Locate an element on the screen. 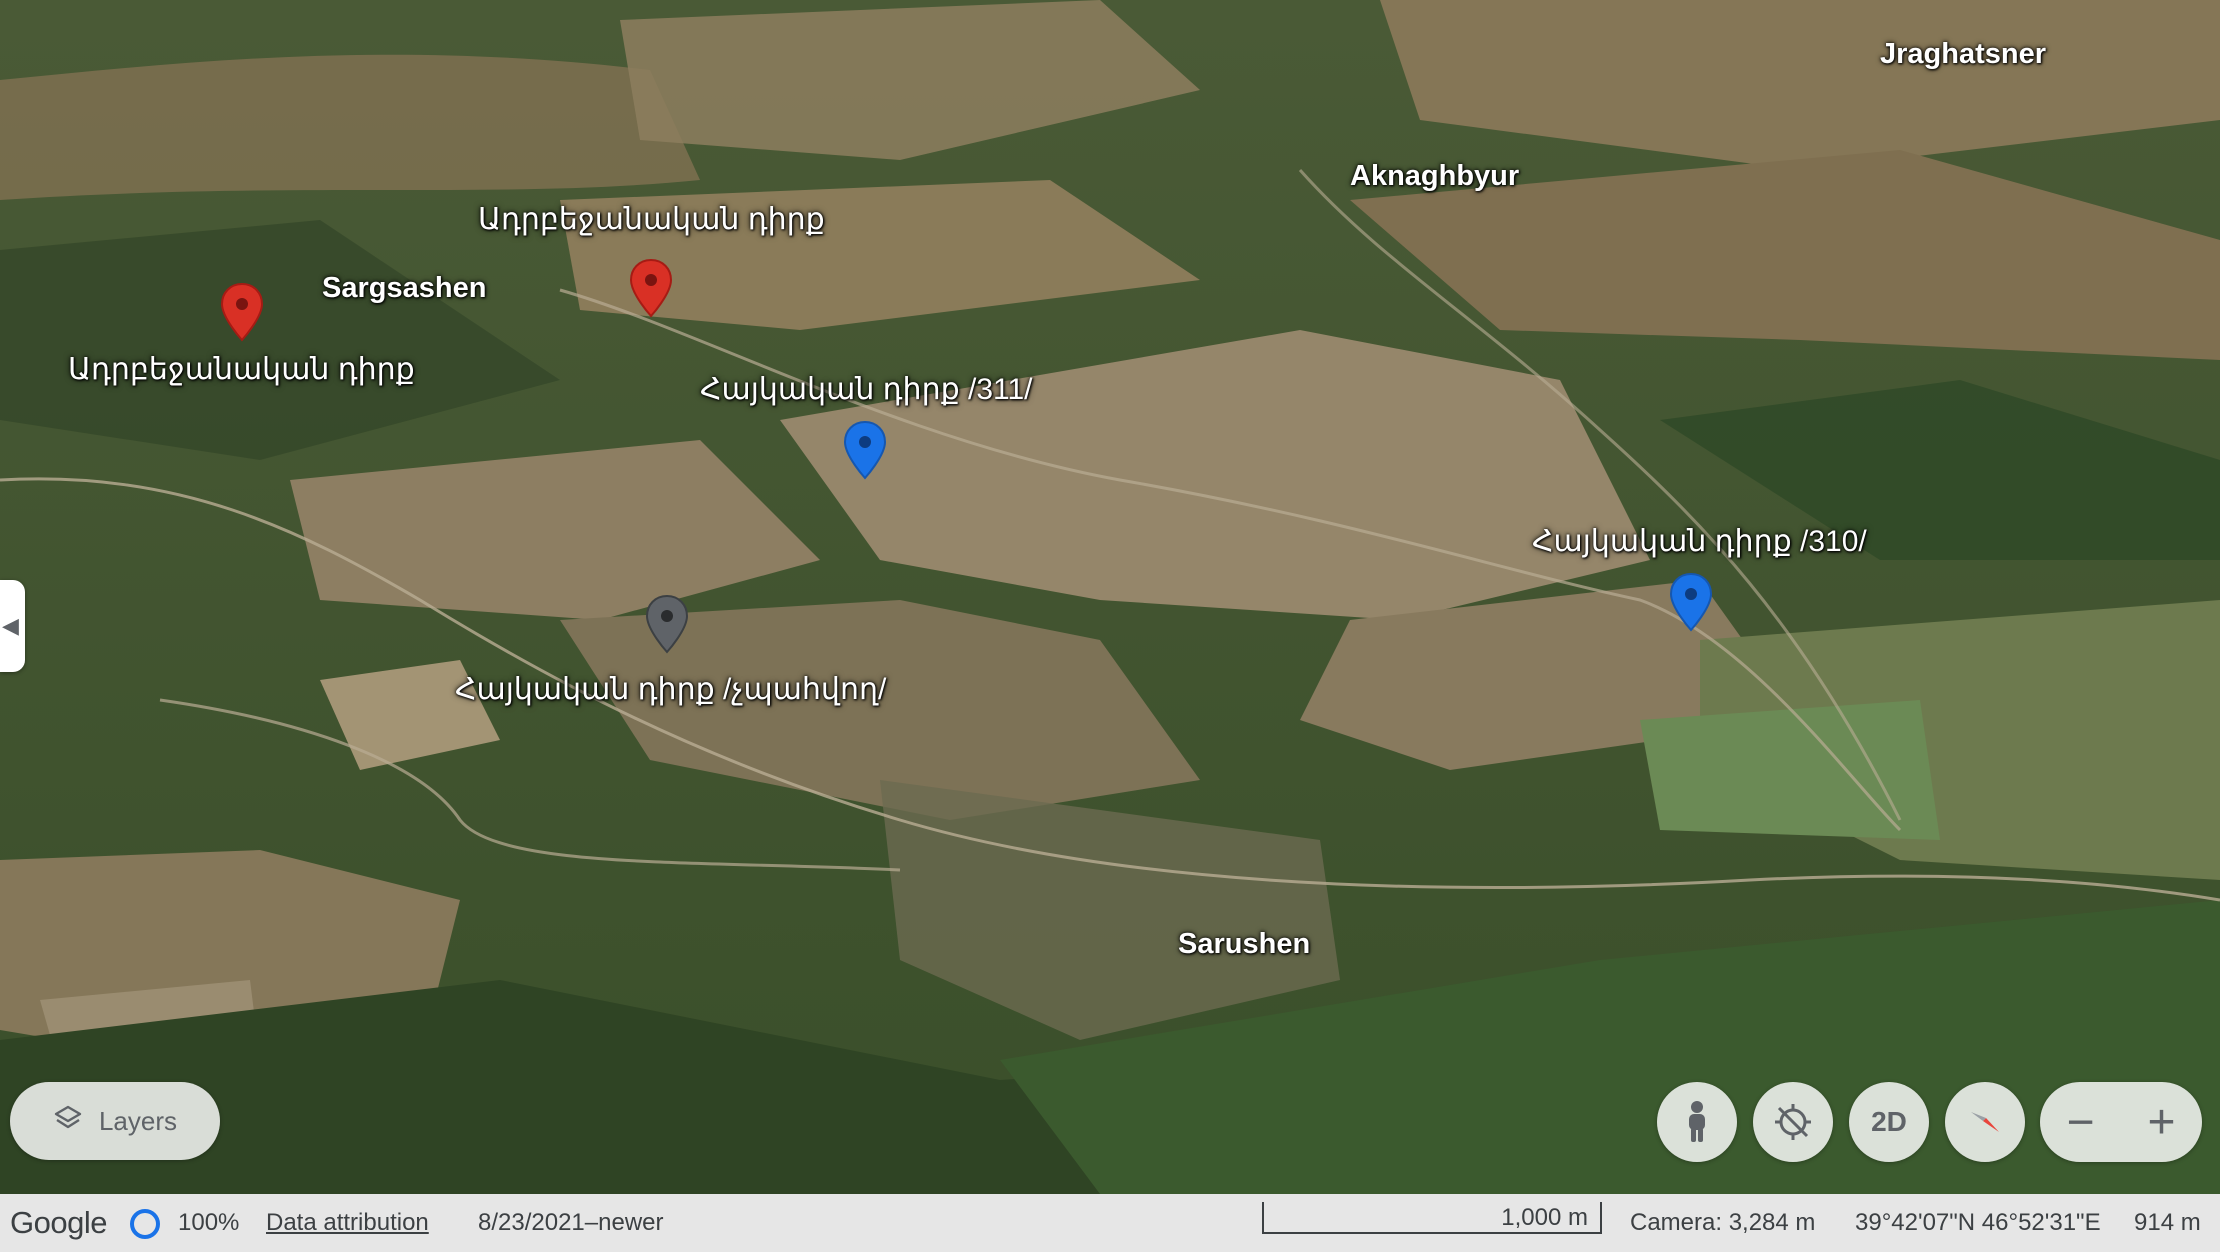 The image size is (2220, 1252). place-aknaghbyur: Aknaghbyur is located at coordinates (1435, 176).